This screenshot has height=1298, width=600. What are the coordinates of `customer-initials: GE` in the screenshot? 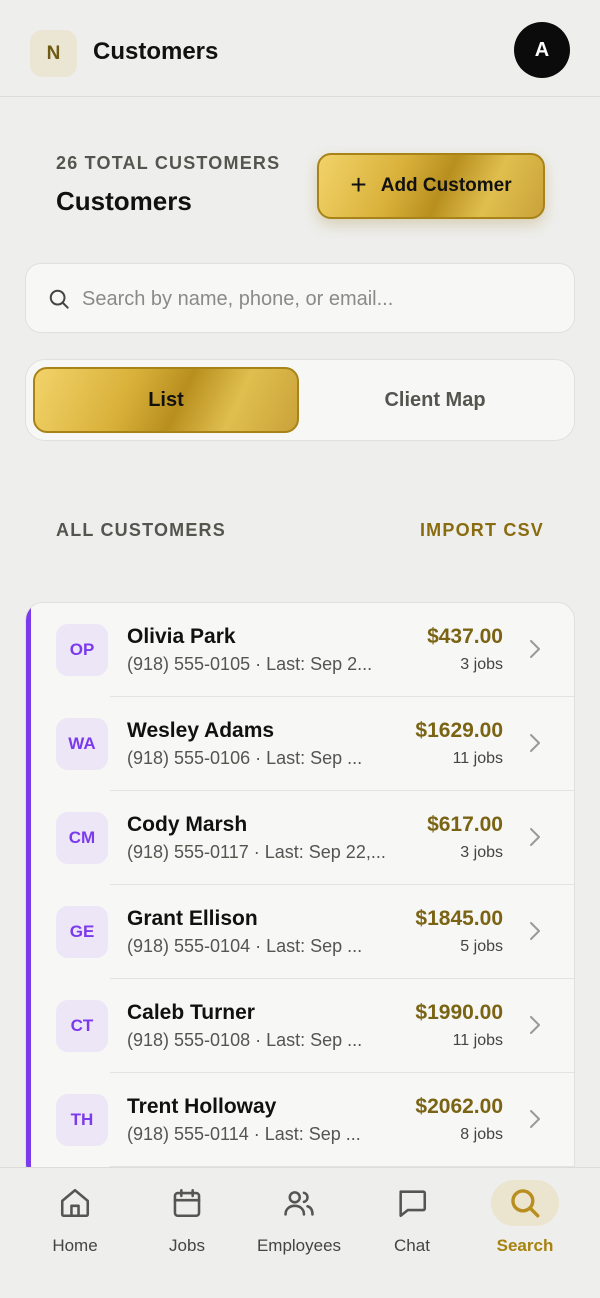 It's located at (82, 932).